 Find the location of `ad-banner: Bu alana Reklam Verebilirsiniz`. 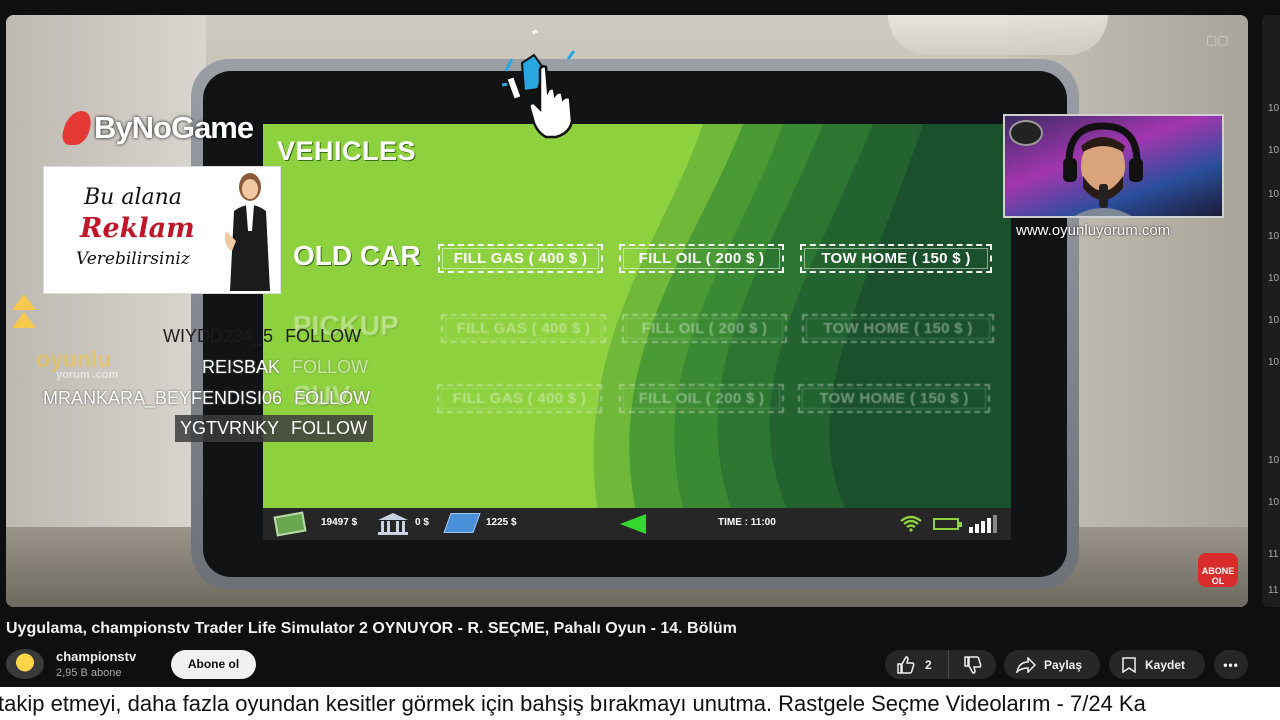

ad-banner: Bu alana Reklam Verebilirsiniz is located at coordinates (162, 230).